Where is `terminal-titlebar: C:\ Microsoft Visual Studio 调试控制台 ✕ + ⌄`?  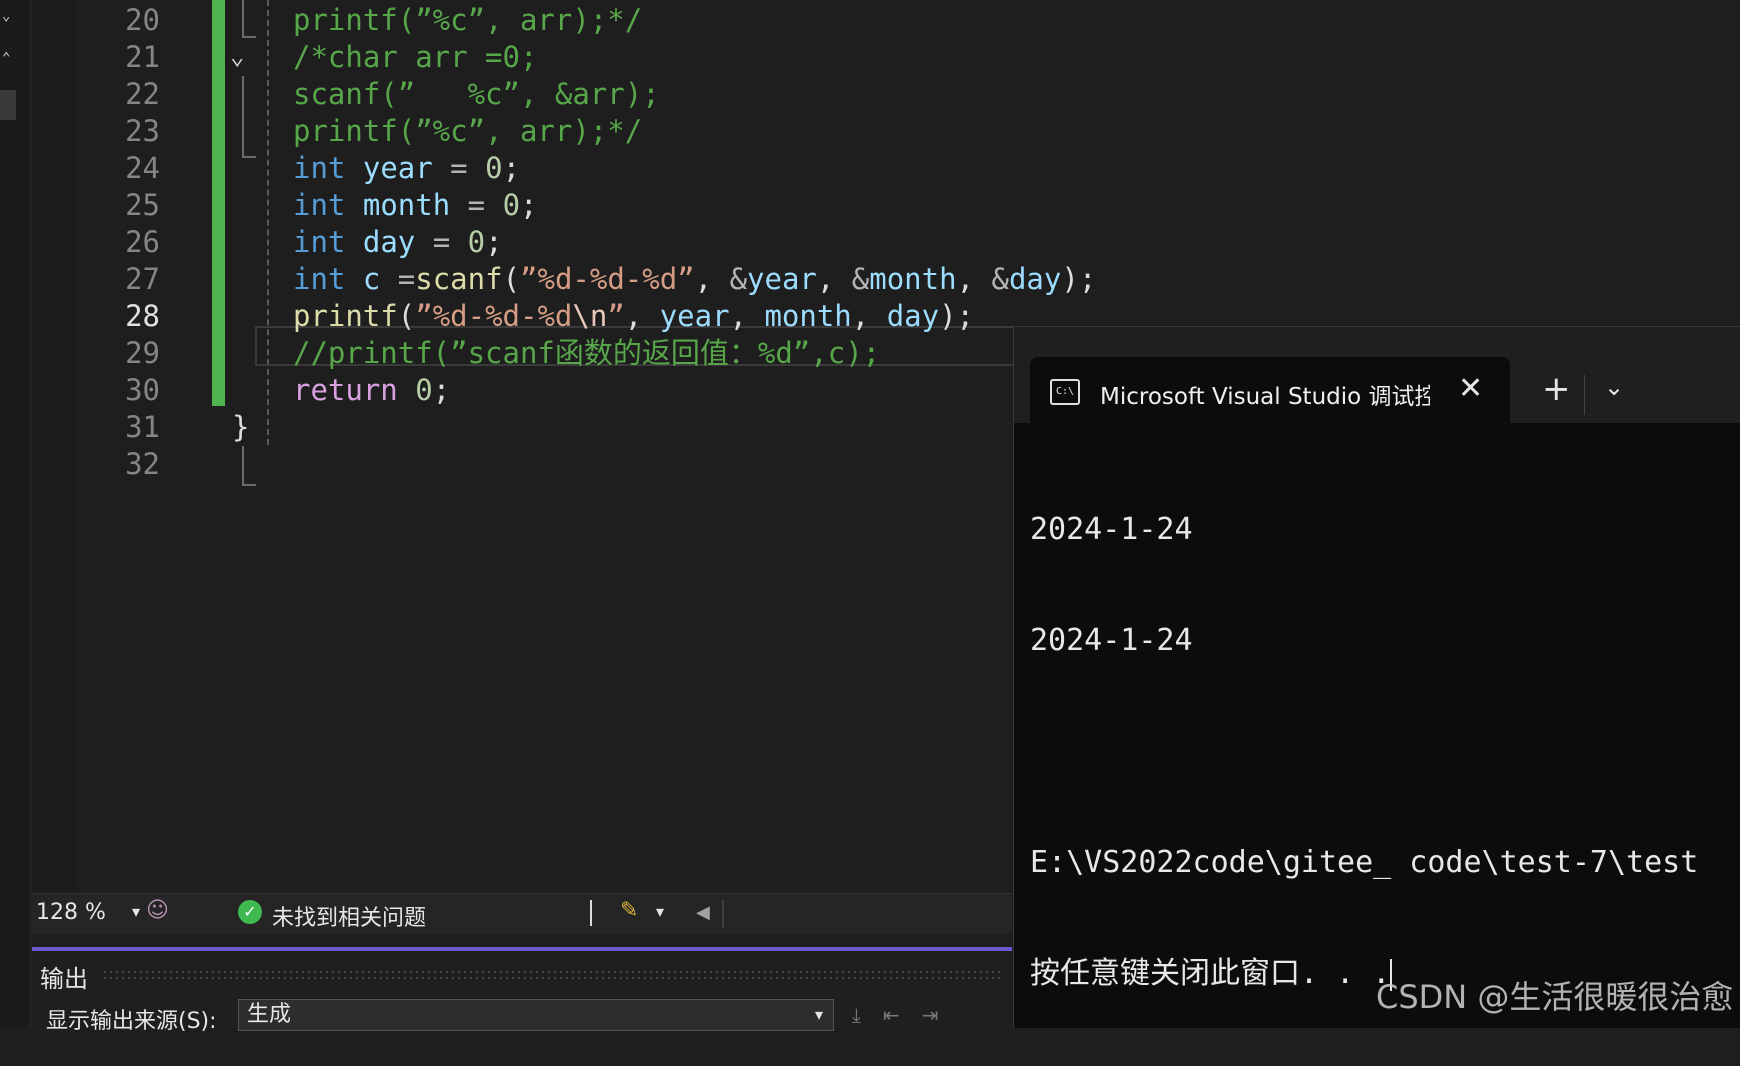 terminal-titlebar: C:\ Microsoft Visual Studio 调试控制台 ✕ + ⌄ is located at coordinates (1377, 375).